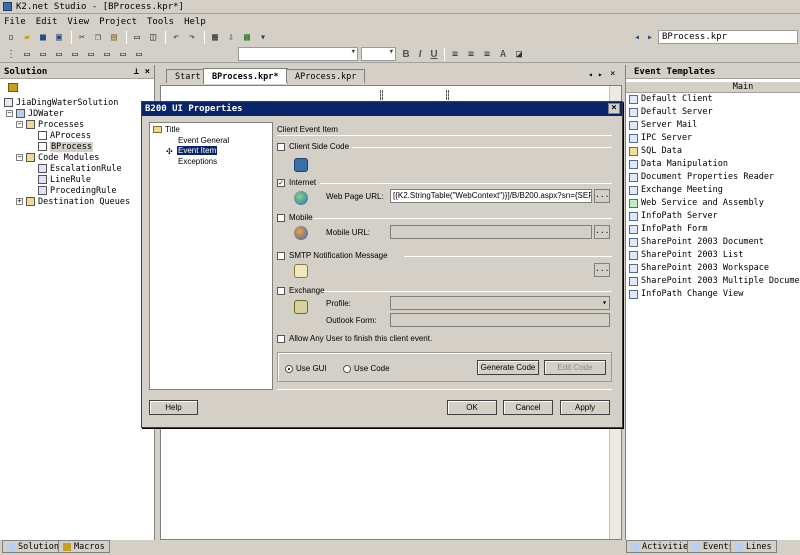  What do you see at coordinates (671, 99) in the screenshot?
I see `template-item: Default Client` at bounding box center [671, 99].